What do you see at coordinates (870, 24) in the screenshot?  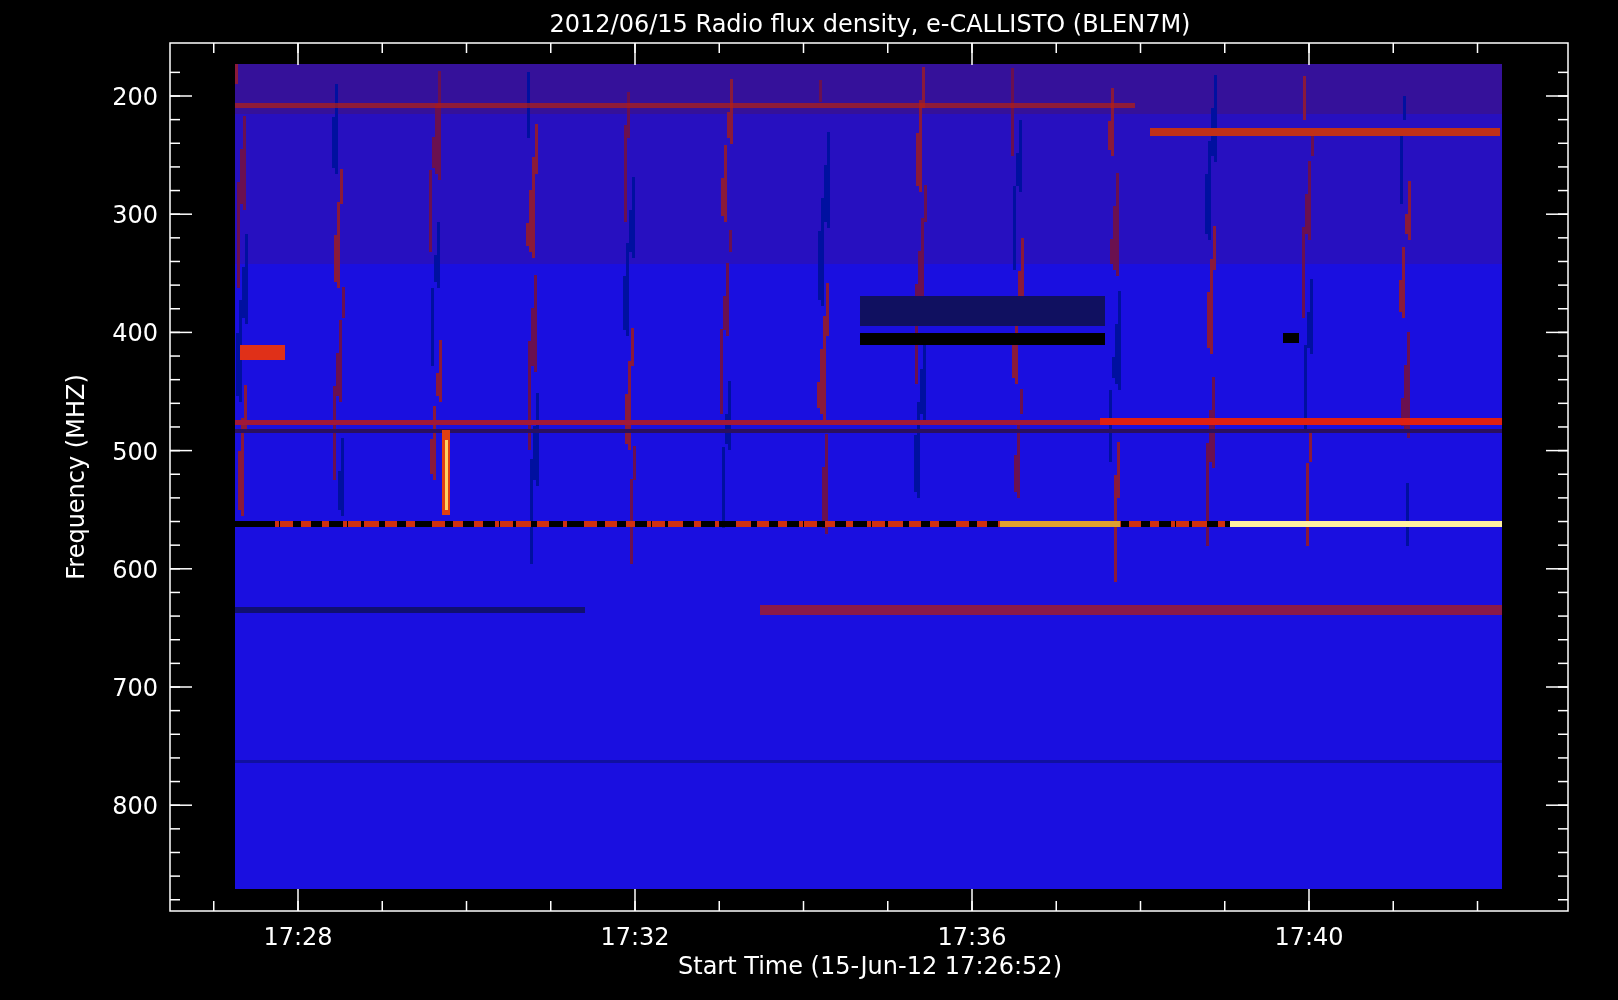 I see `chart-title: 2012/06/15 Radio flux density, e-CALLISTO (BLEN7M)` at bounding box center [870, 24].